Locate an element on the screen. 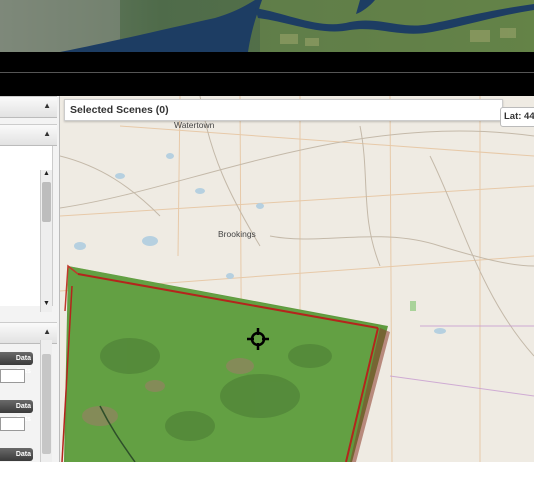  place-label-watertown: Watertown is located at coordinates (194, 125).